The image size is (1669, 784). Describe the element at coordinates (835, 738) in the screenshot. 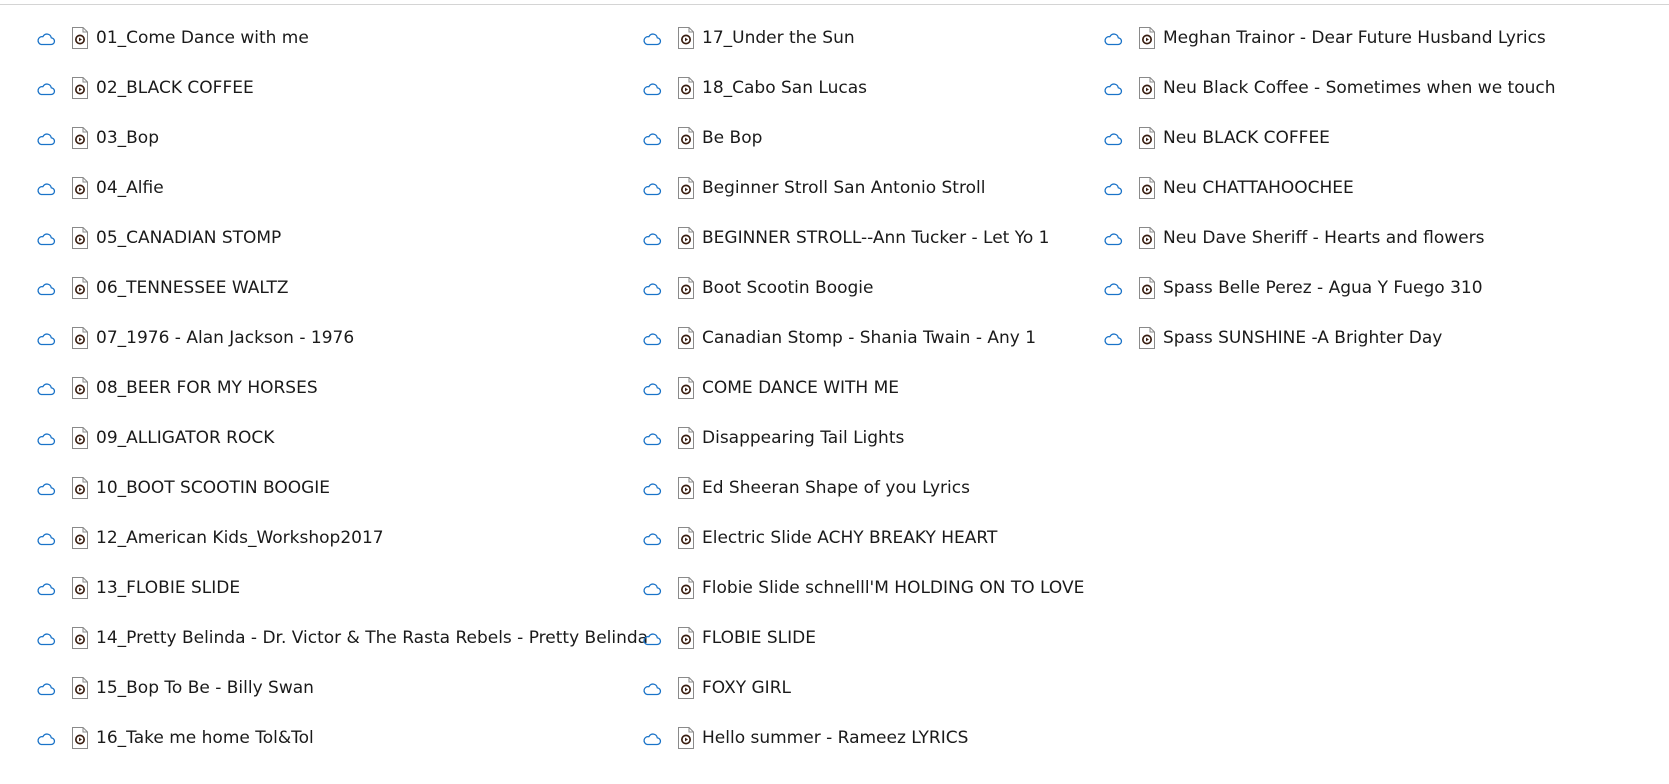

I see `file-name: Hello summer - Rameez LYRICS` at that location.